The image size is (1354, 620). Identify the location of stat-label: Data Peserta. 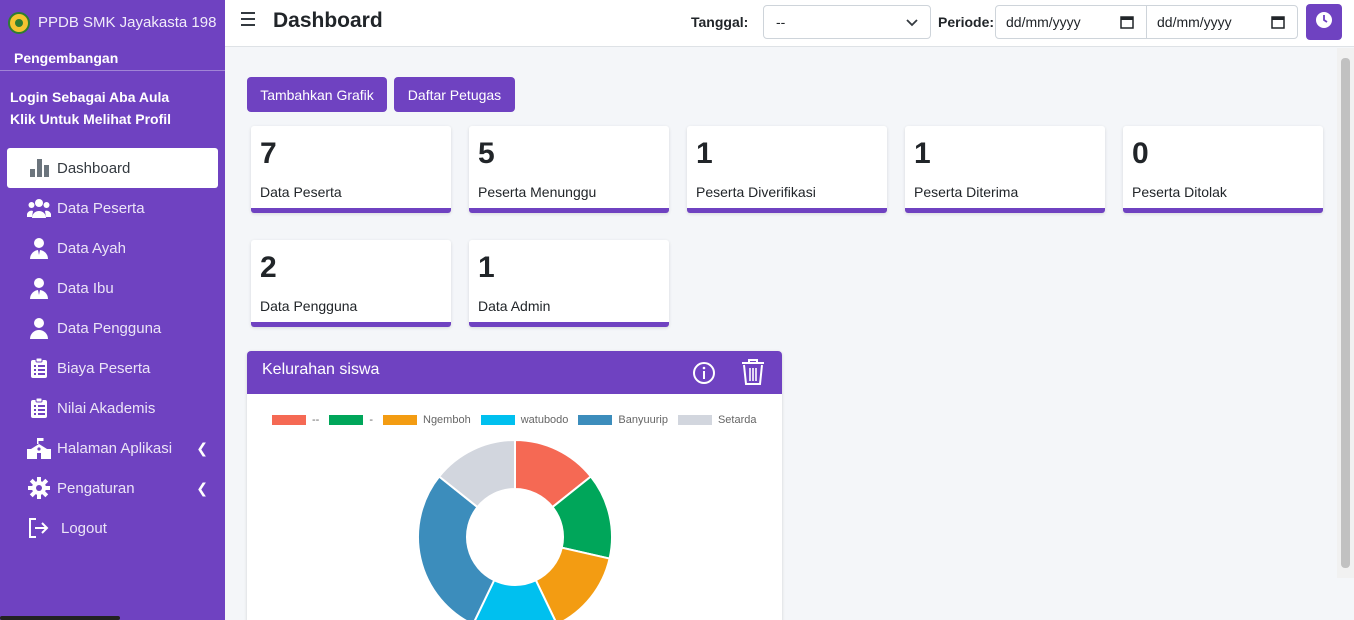
(301, 192).